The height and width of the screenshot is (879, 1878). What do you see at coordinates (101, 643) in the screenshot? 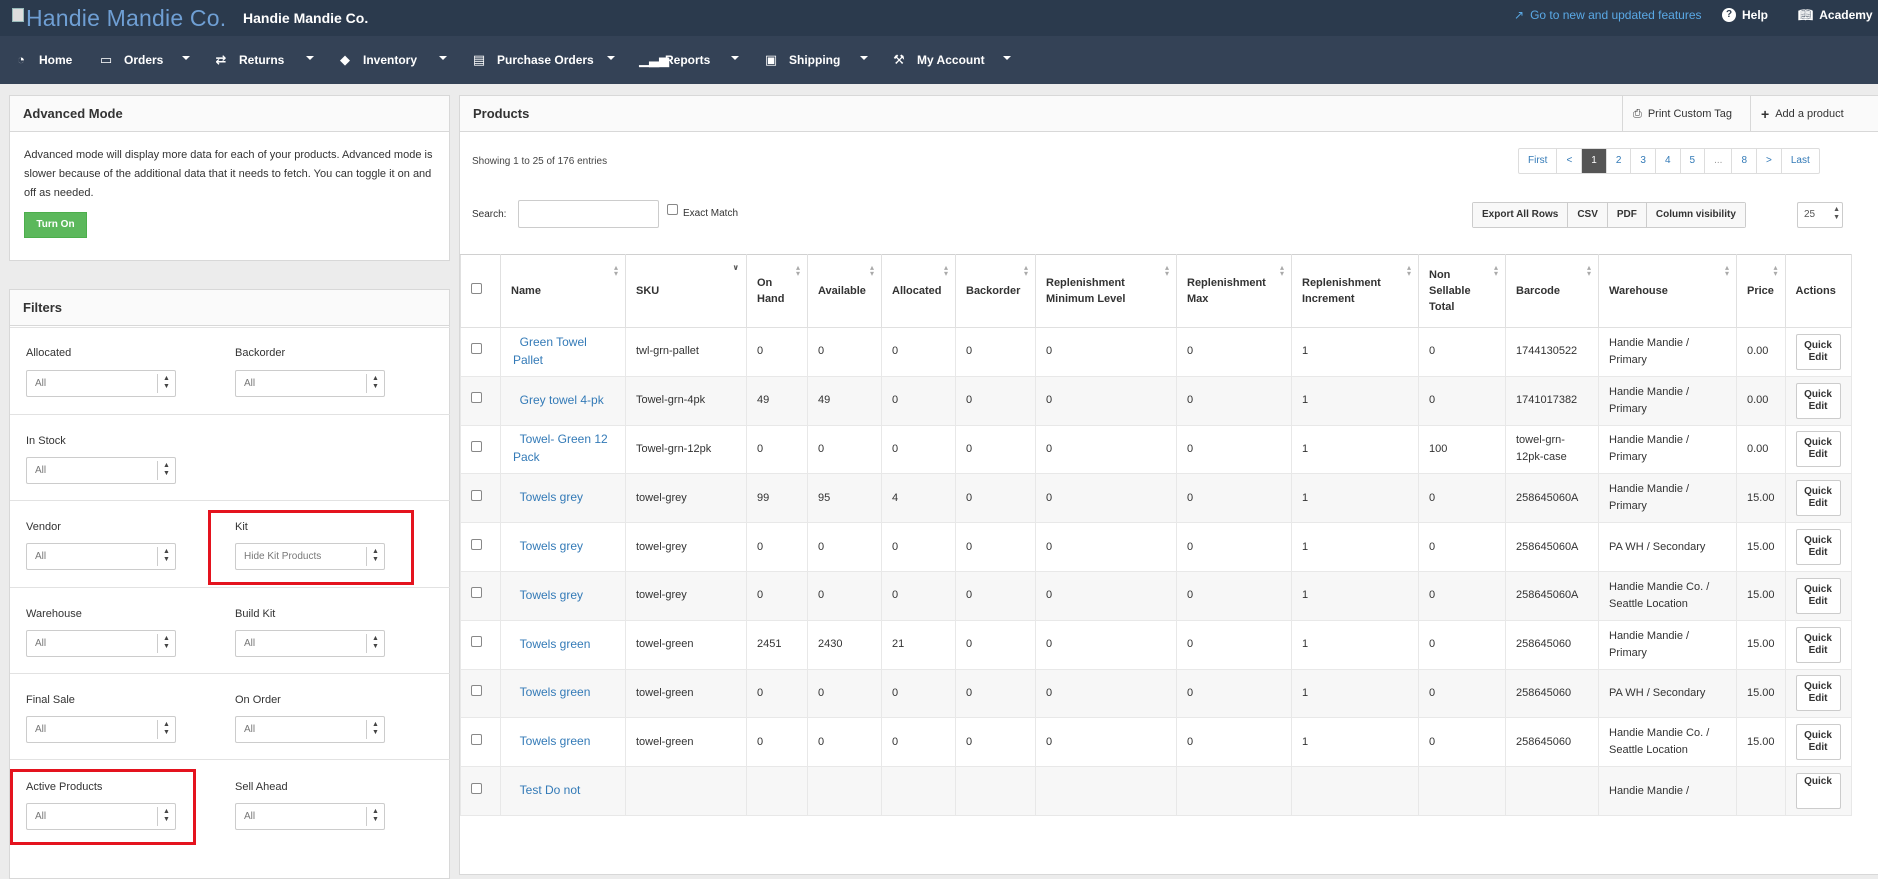
I see `warehouse-select: All ▲ ▼` at bounding box center [101, 643].